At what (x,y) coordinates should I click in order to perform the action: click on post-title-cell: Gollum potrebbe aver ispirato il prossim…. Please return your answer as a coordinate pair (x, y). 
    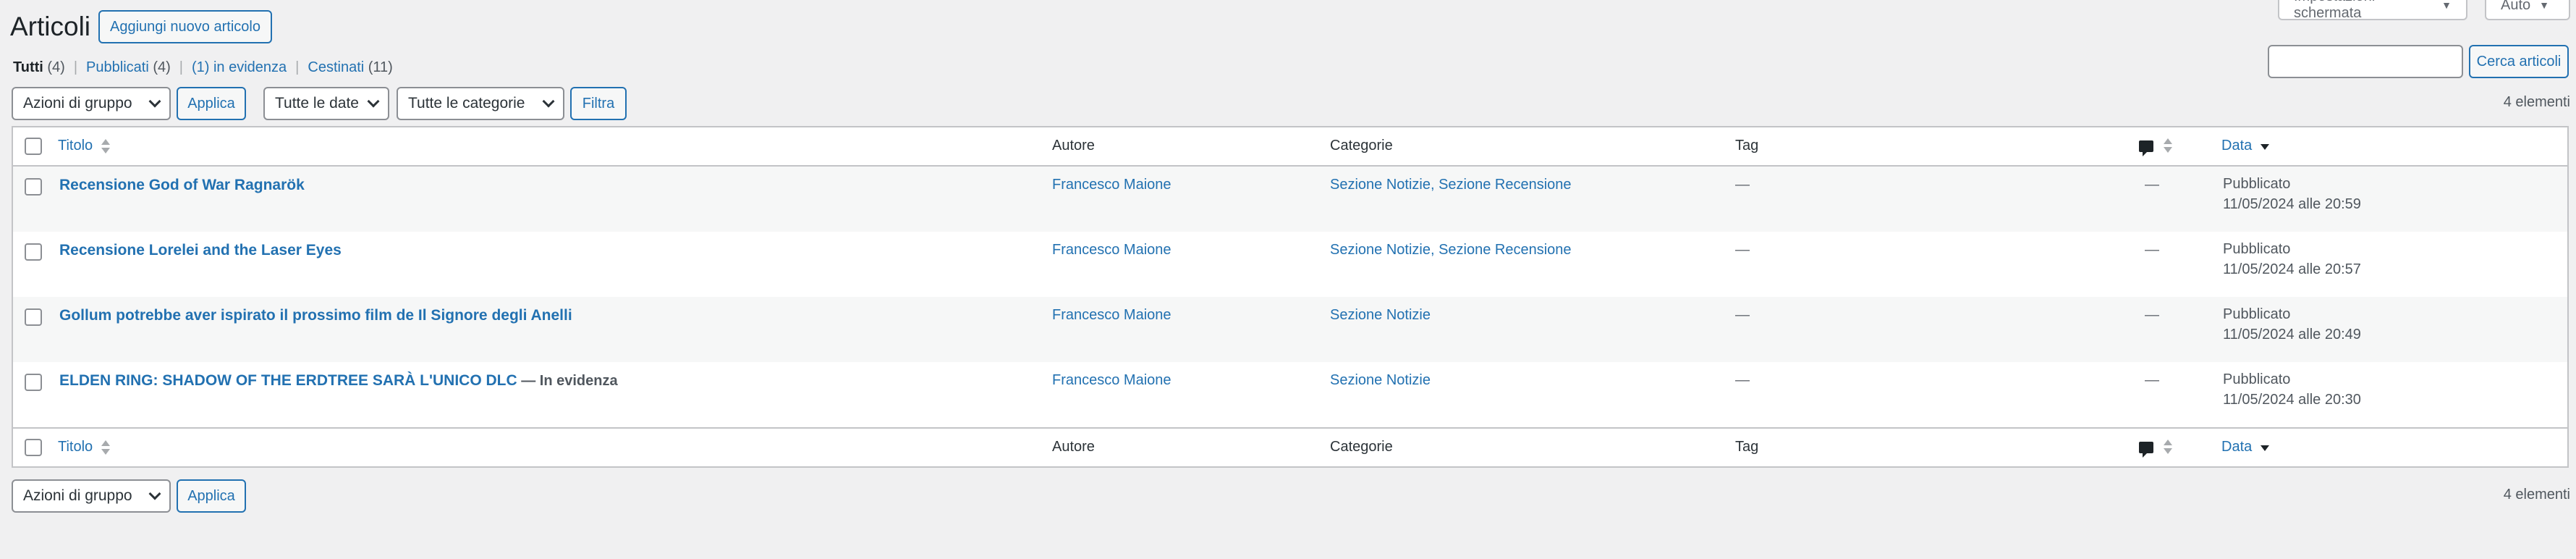
    Looking at the image, I should click on (315, 315).